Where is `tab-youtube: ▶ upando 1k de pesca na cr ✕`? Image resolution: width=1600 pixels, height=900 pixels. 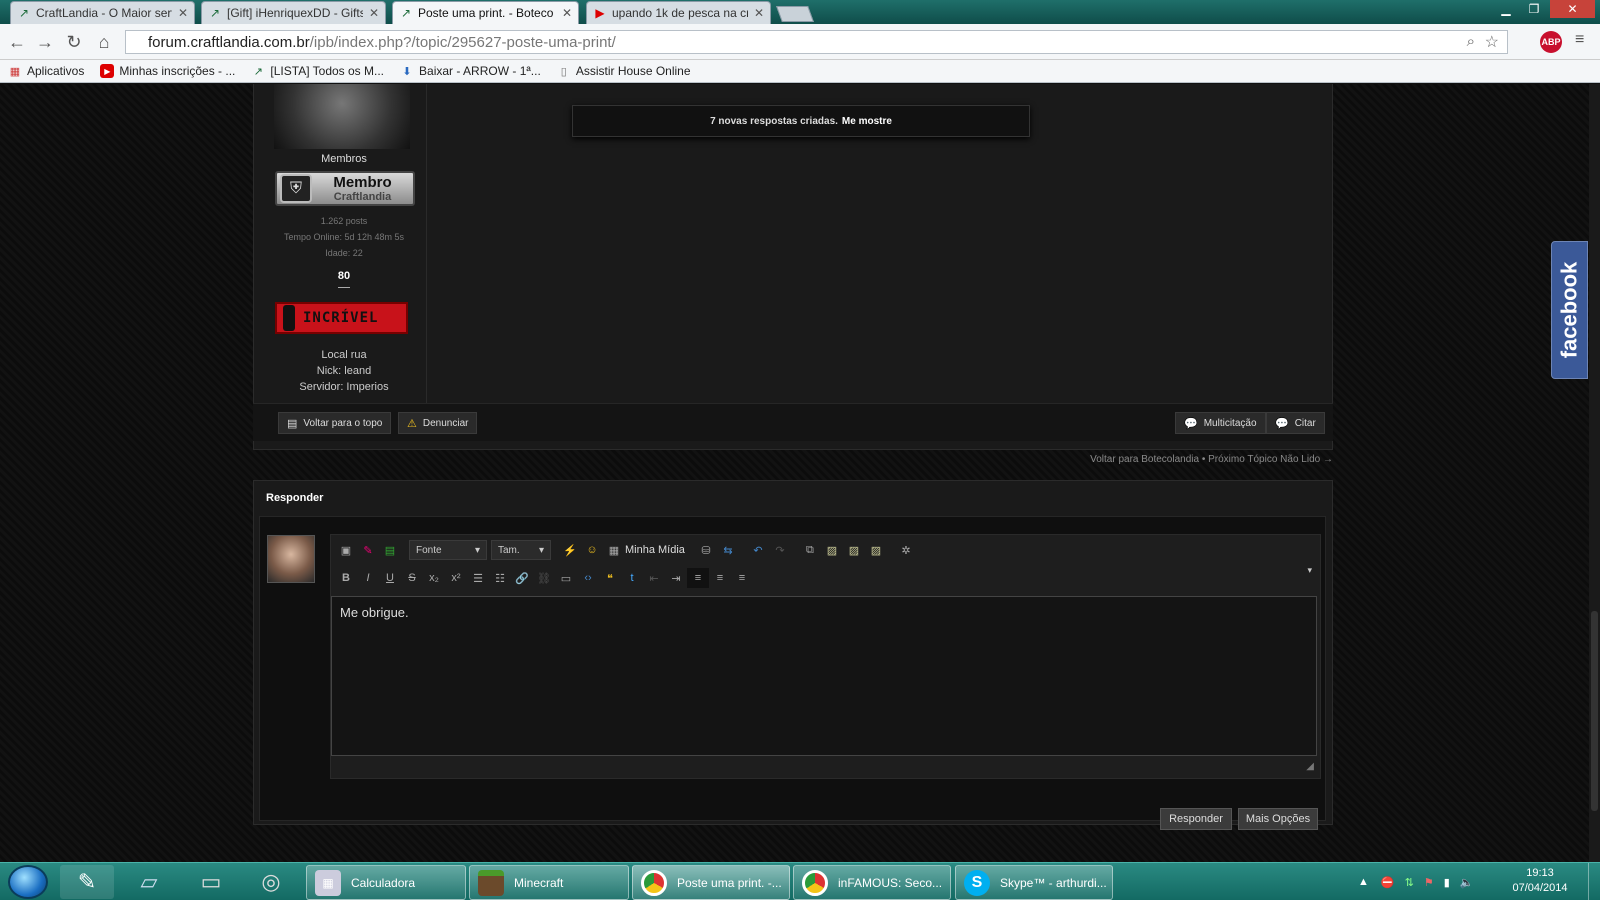 tab-youtube: ▶ upando 1k de pesca na cr ✕ is located at coordinates (678, 12).